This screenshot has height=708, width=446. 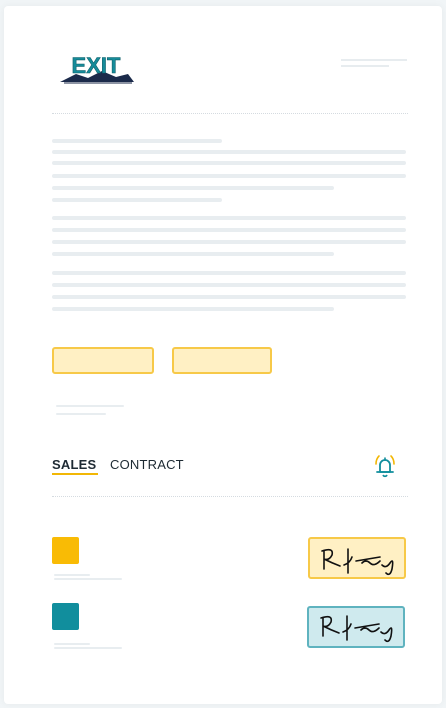 What do you see at coordinates (147, 464) in the screenshot?
I see `tab-contract: CONTRACT` at bounding box center [147, 464].